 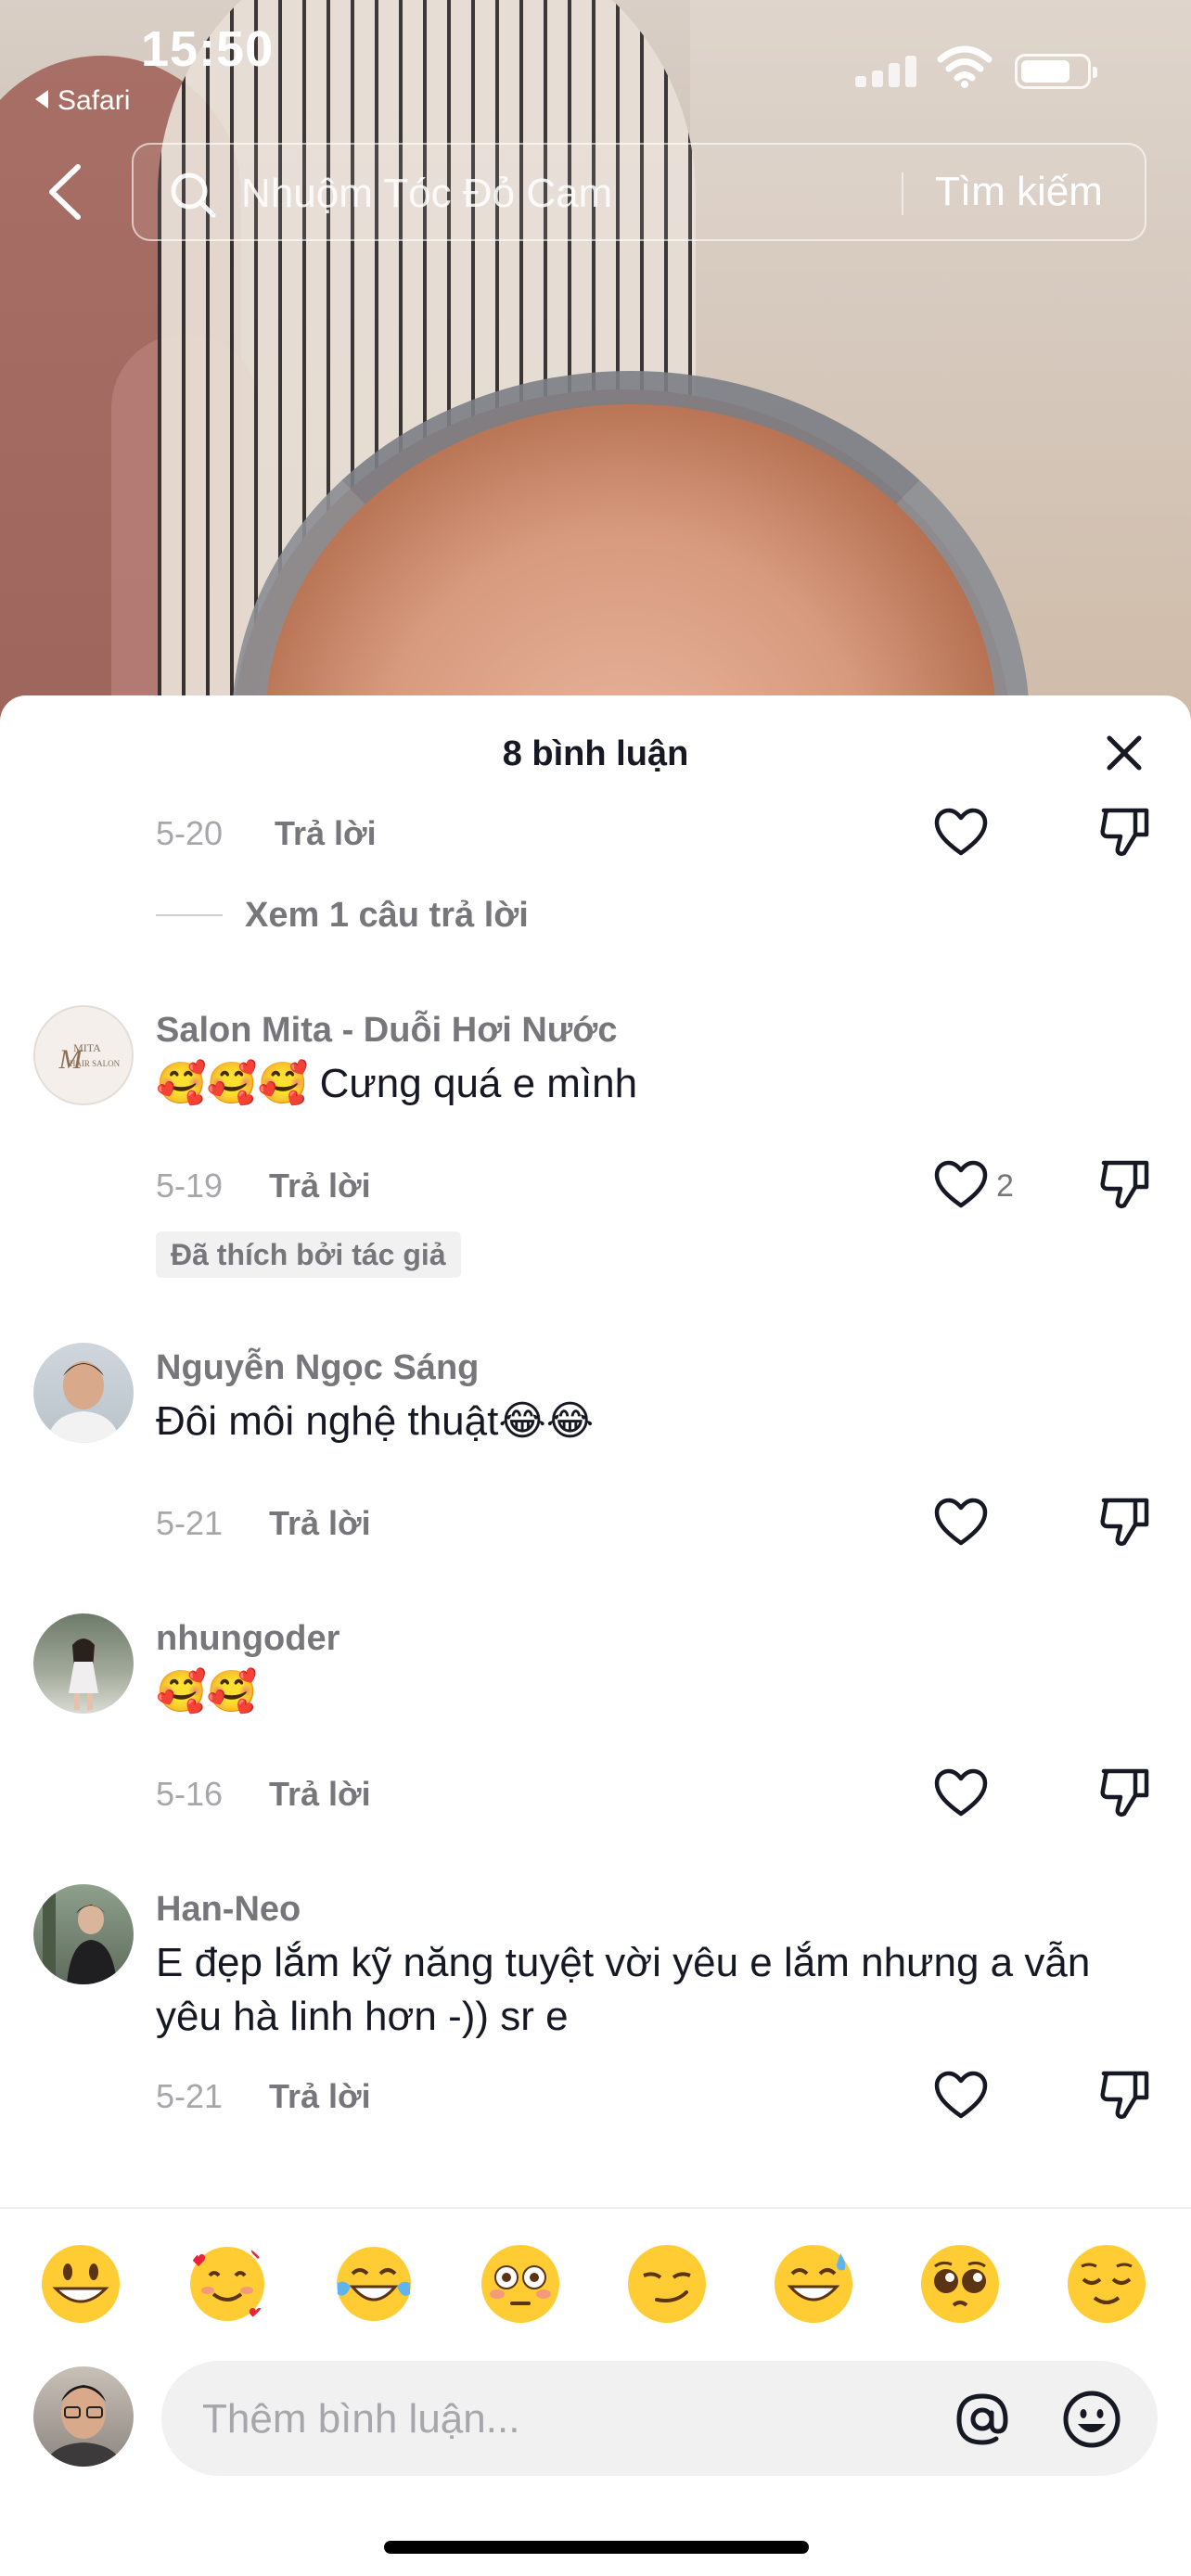 I want to click on mention-icon, so click(x=982, y=2419).